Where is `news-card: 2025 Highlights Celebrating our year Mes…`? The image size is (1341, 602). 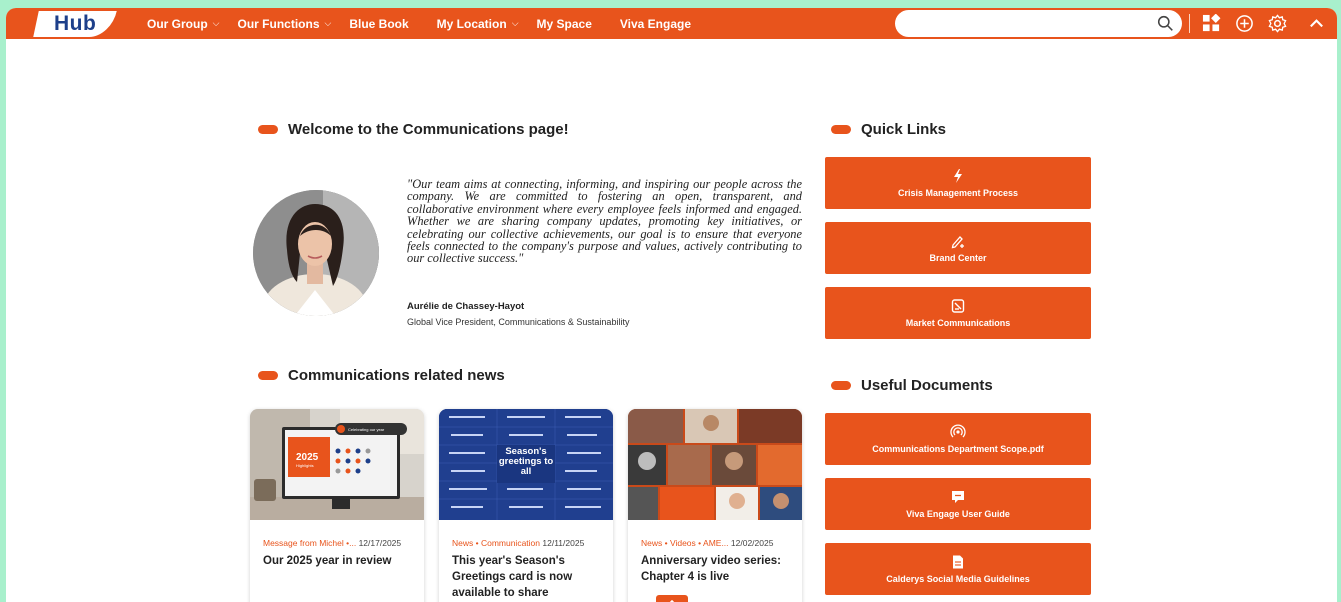 news-card: 2025 Highlights Celebrating our year Mes… is located at coordinates (337, 505).